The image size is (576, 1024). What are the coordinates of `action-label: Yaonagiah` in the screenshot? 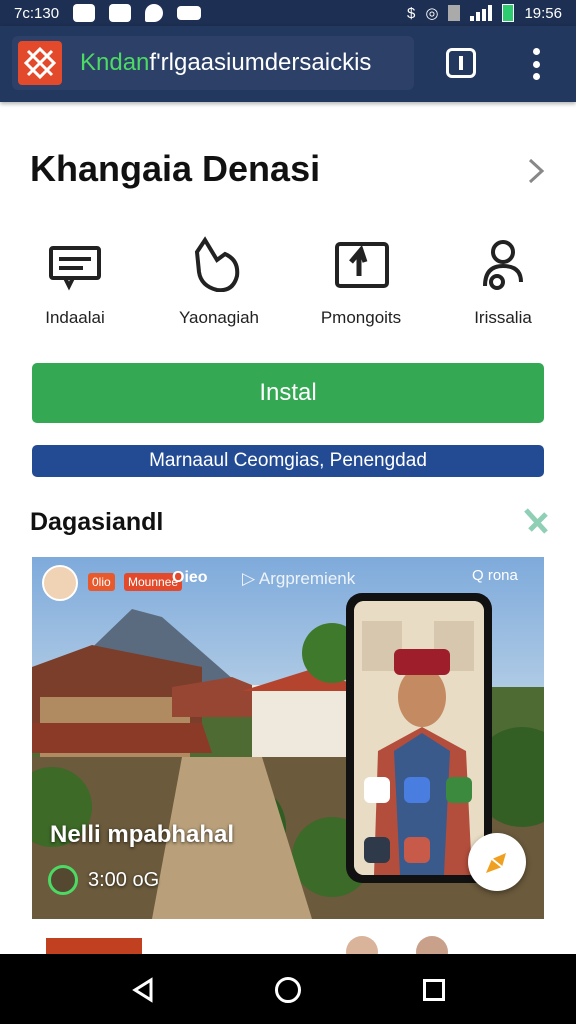 It's located at (219, 317).